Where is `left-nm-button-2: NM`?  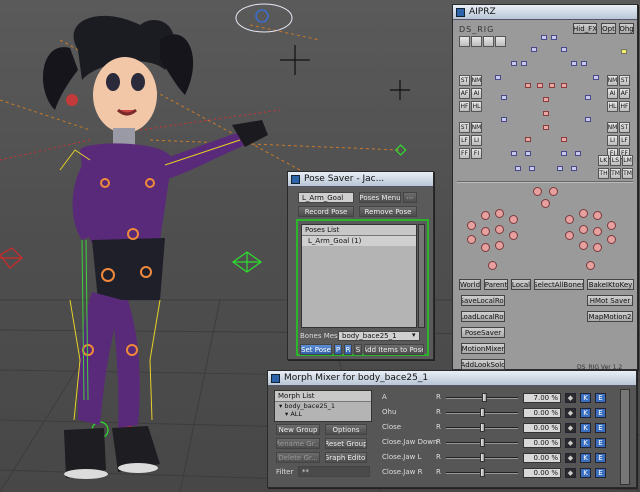
left-nm-button-2: NM is located at coordinates (476, 127).